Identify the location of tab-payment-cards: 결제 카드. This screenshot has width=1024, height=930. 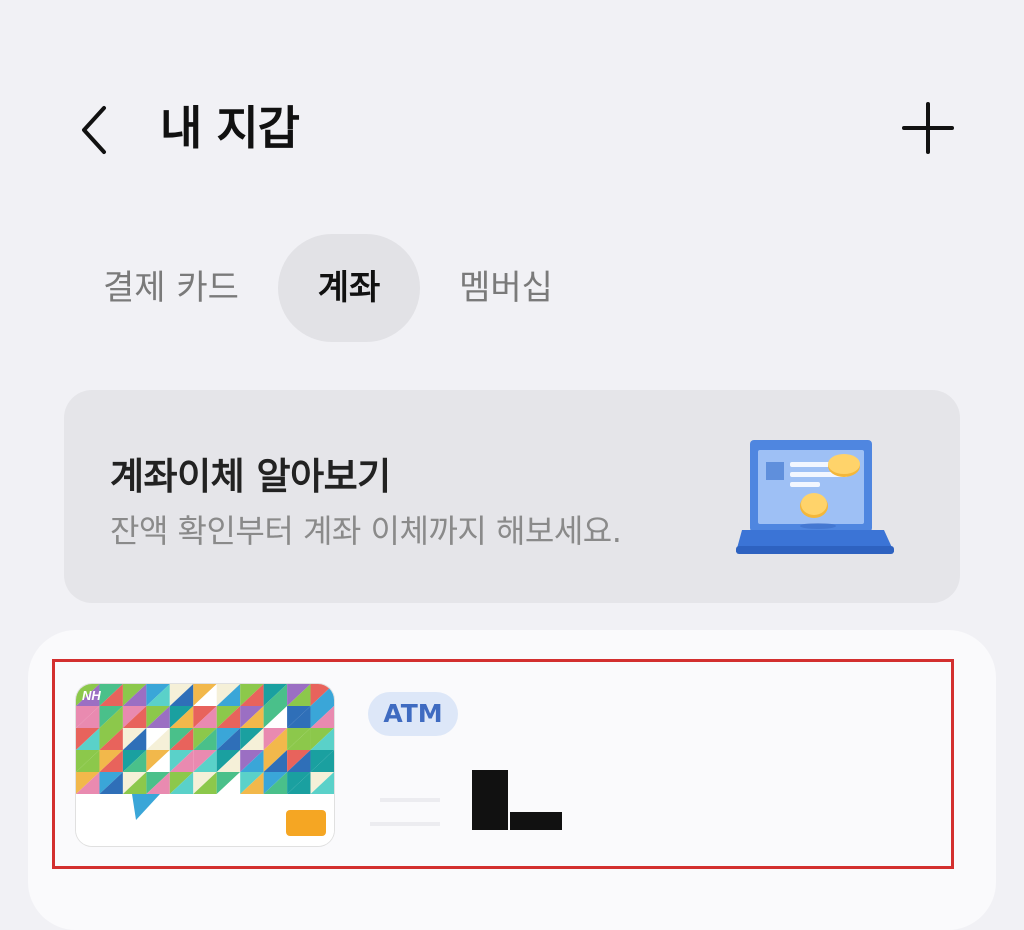
(171, 288).